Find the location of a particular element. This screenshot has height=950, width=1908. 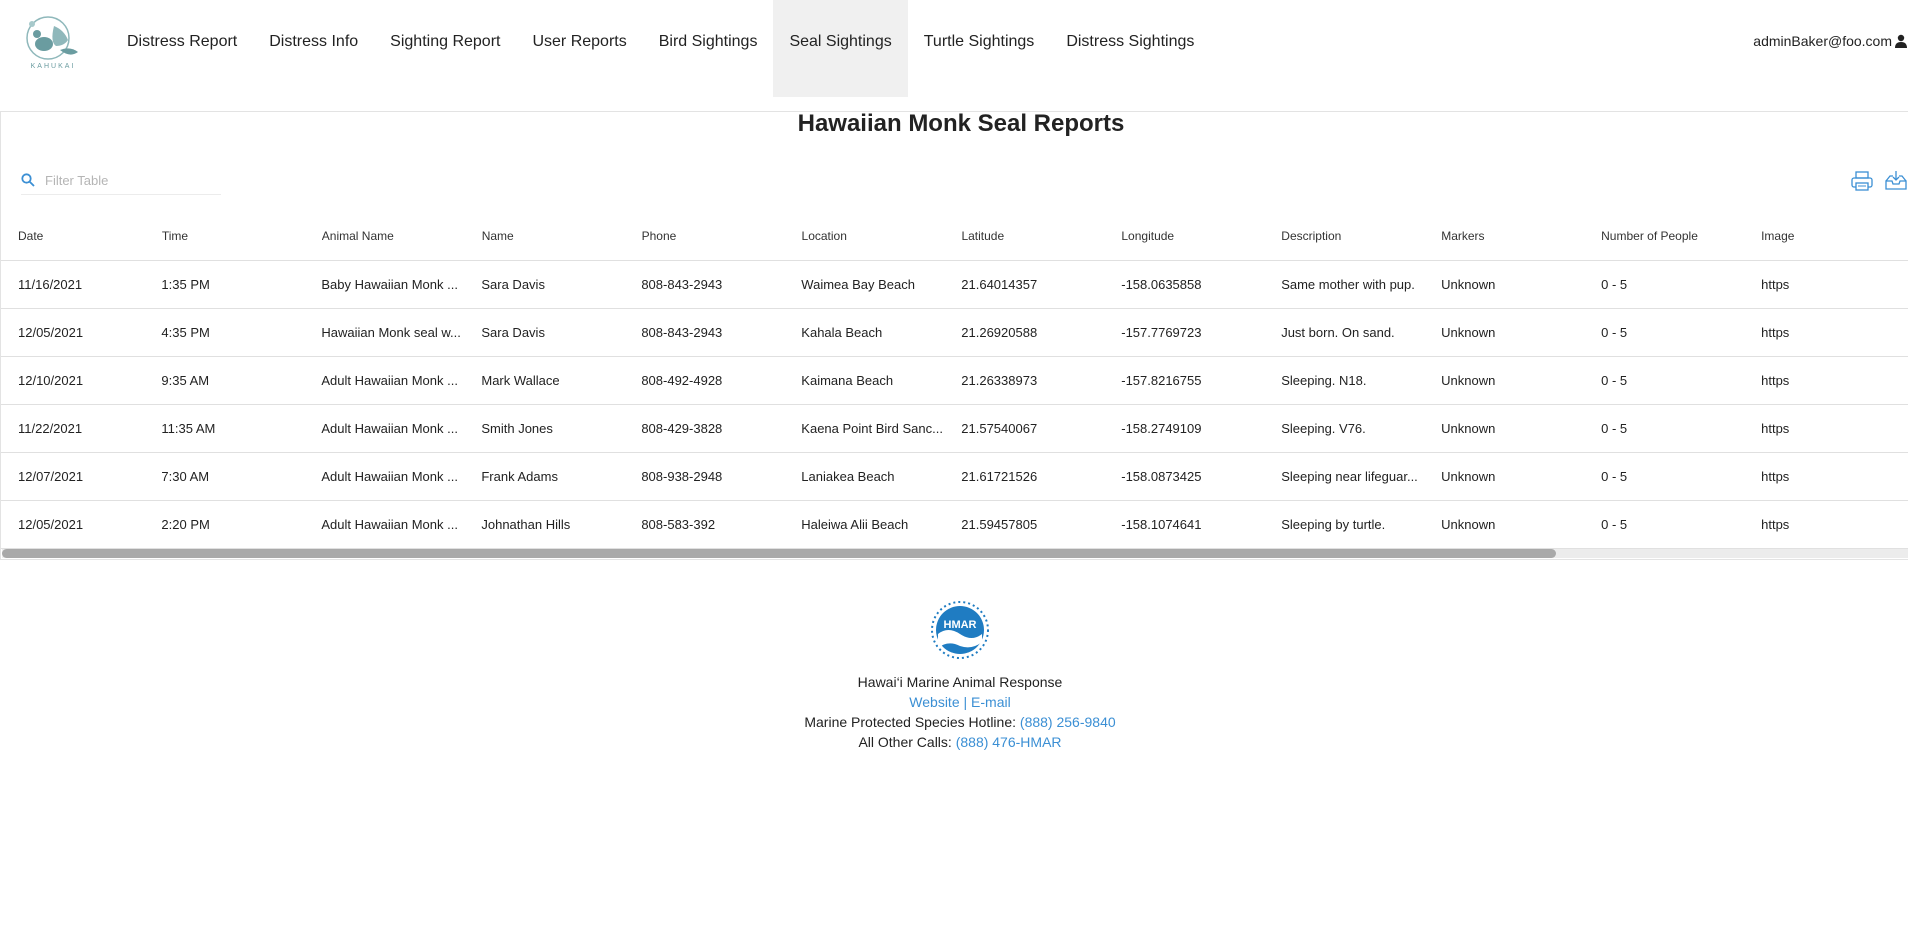

print-button is located at coordinates (1862, 181).